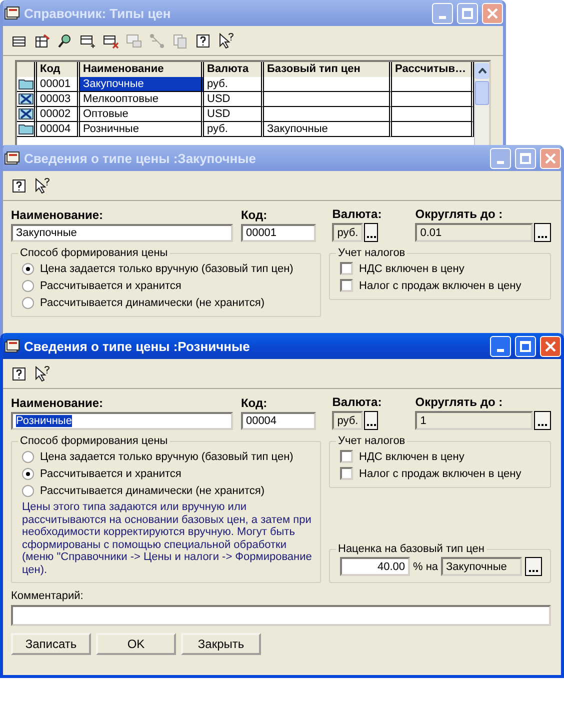 The image size is (564, 716). I want to click on markup-field: 40.00, so click(375, 566).